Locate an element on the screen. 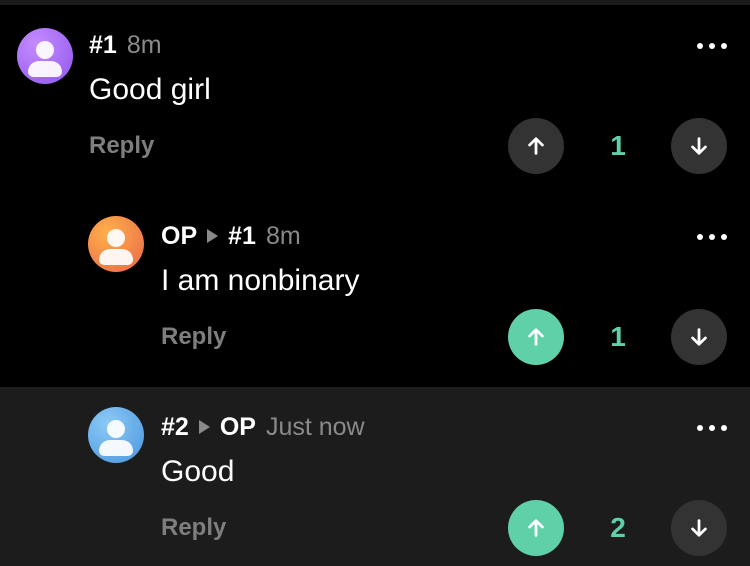 Image resolution: width=750 pixels, height=566 pixels. vote-count: 2 is located at coordinates (618, 527).